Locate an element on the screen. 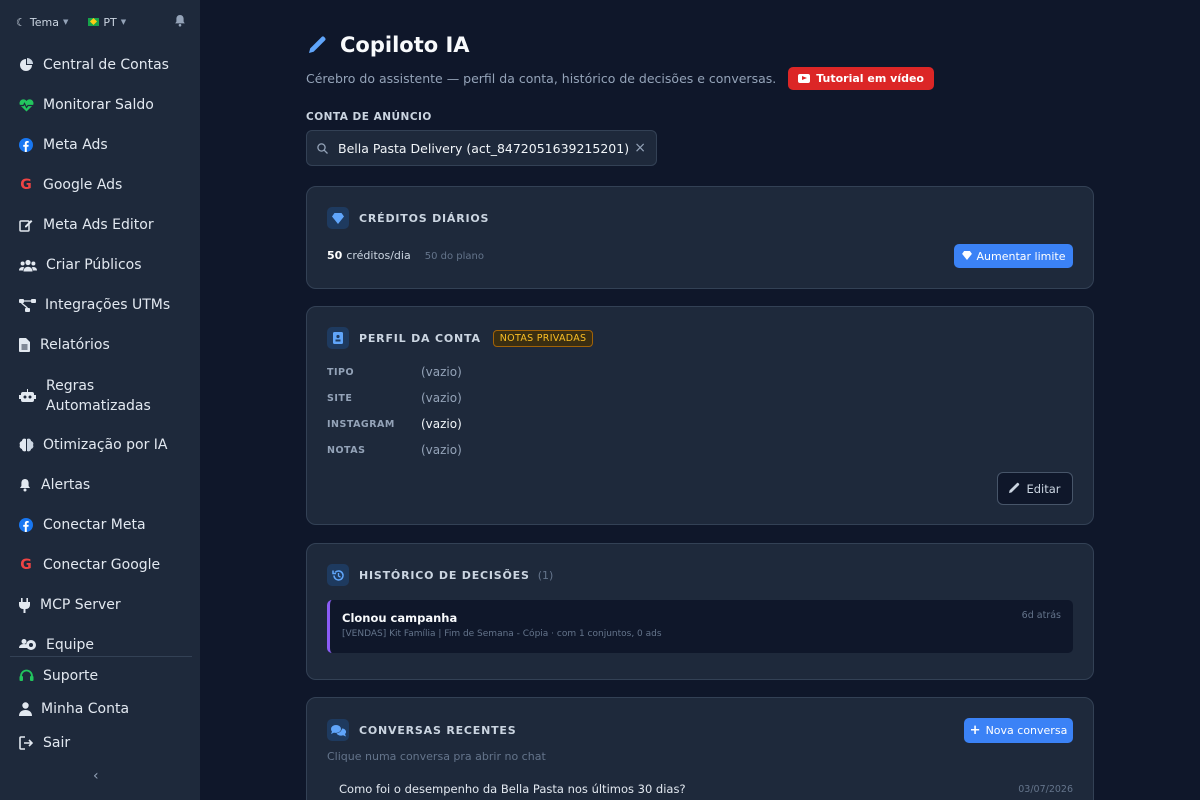 The width and height of the screenshot is (1200, 800). sidebar-item-label: Sair is located at coordinates (57, 743).